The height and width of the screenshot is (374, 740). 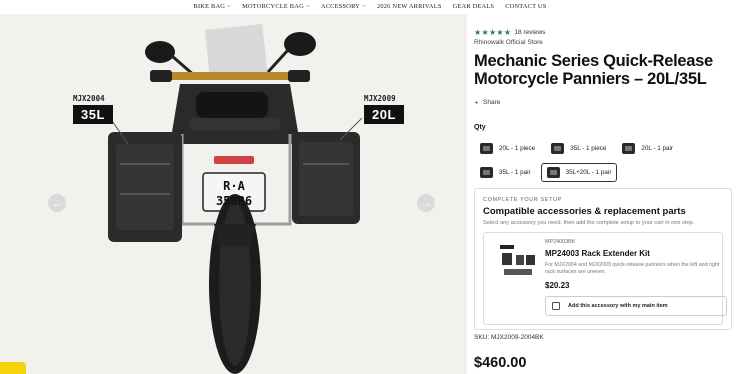 I want to click on add-accessory-label: Add this accessory with my main item, so click(x=618, y=306).